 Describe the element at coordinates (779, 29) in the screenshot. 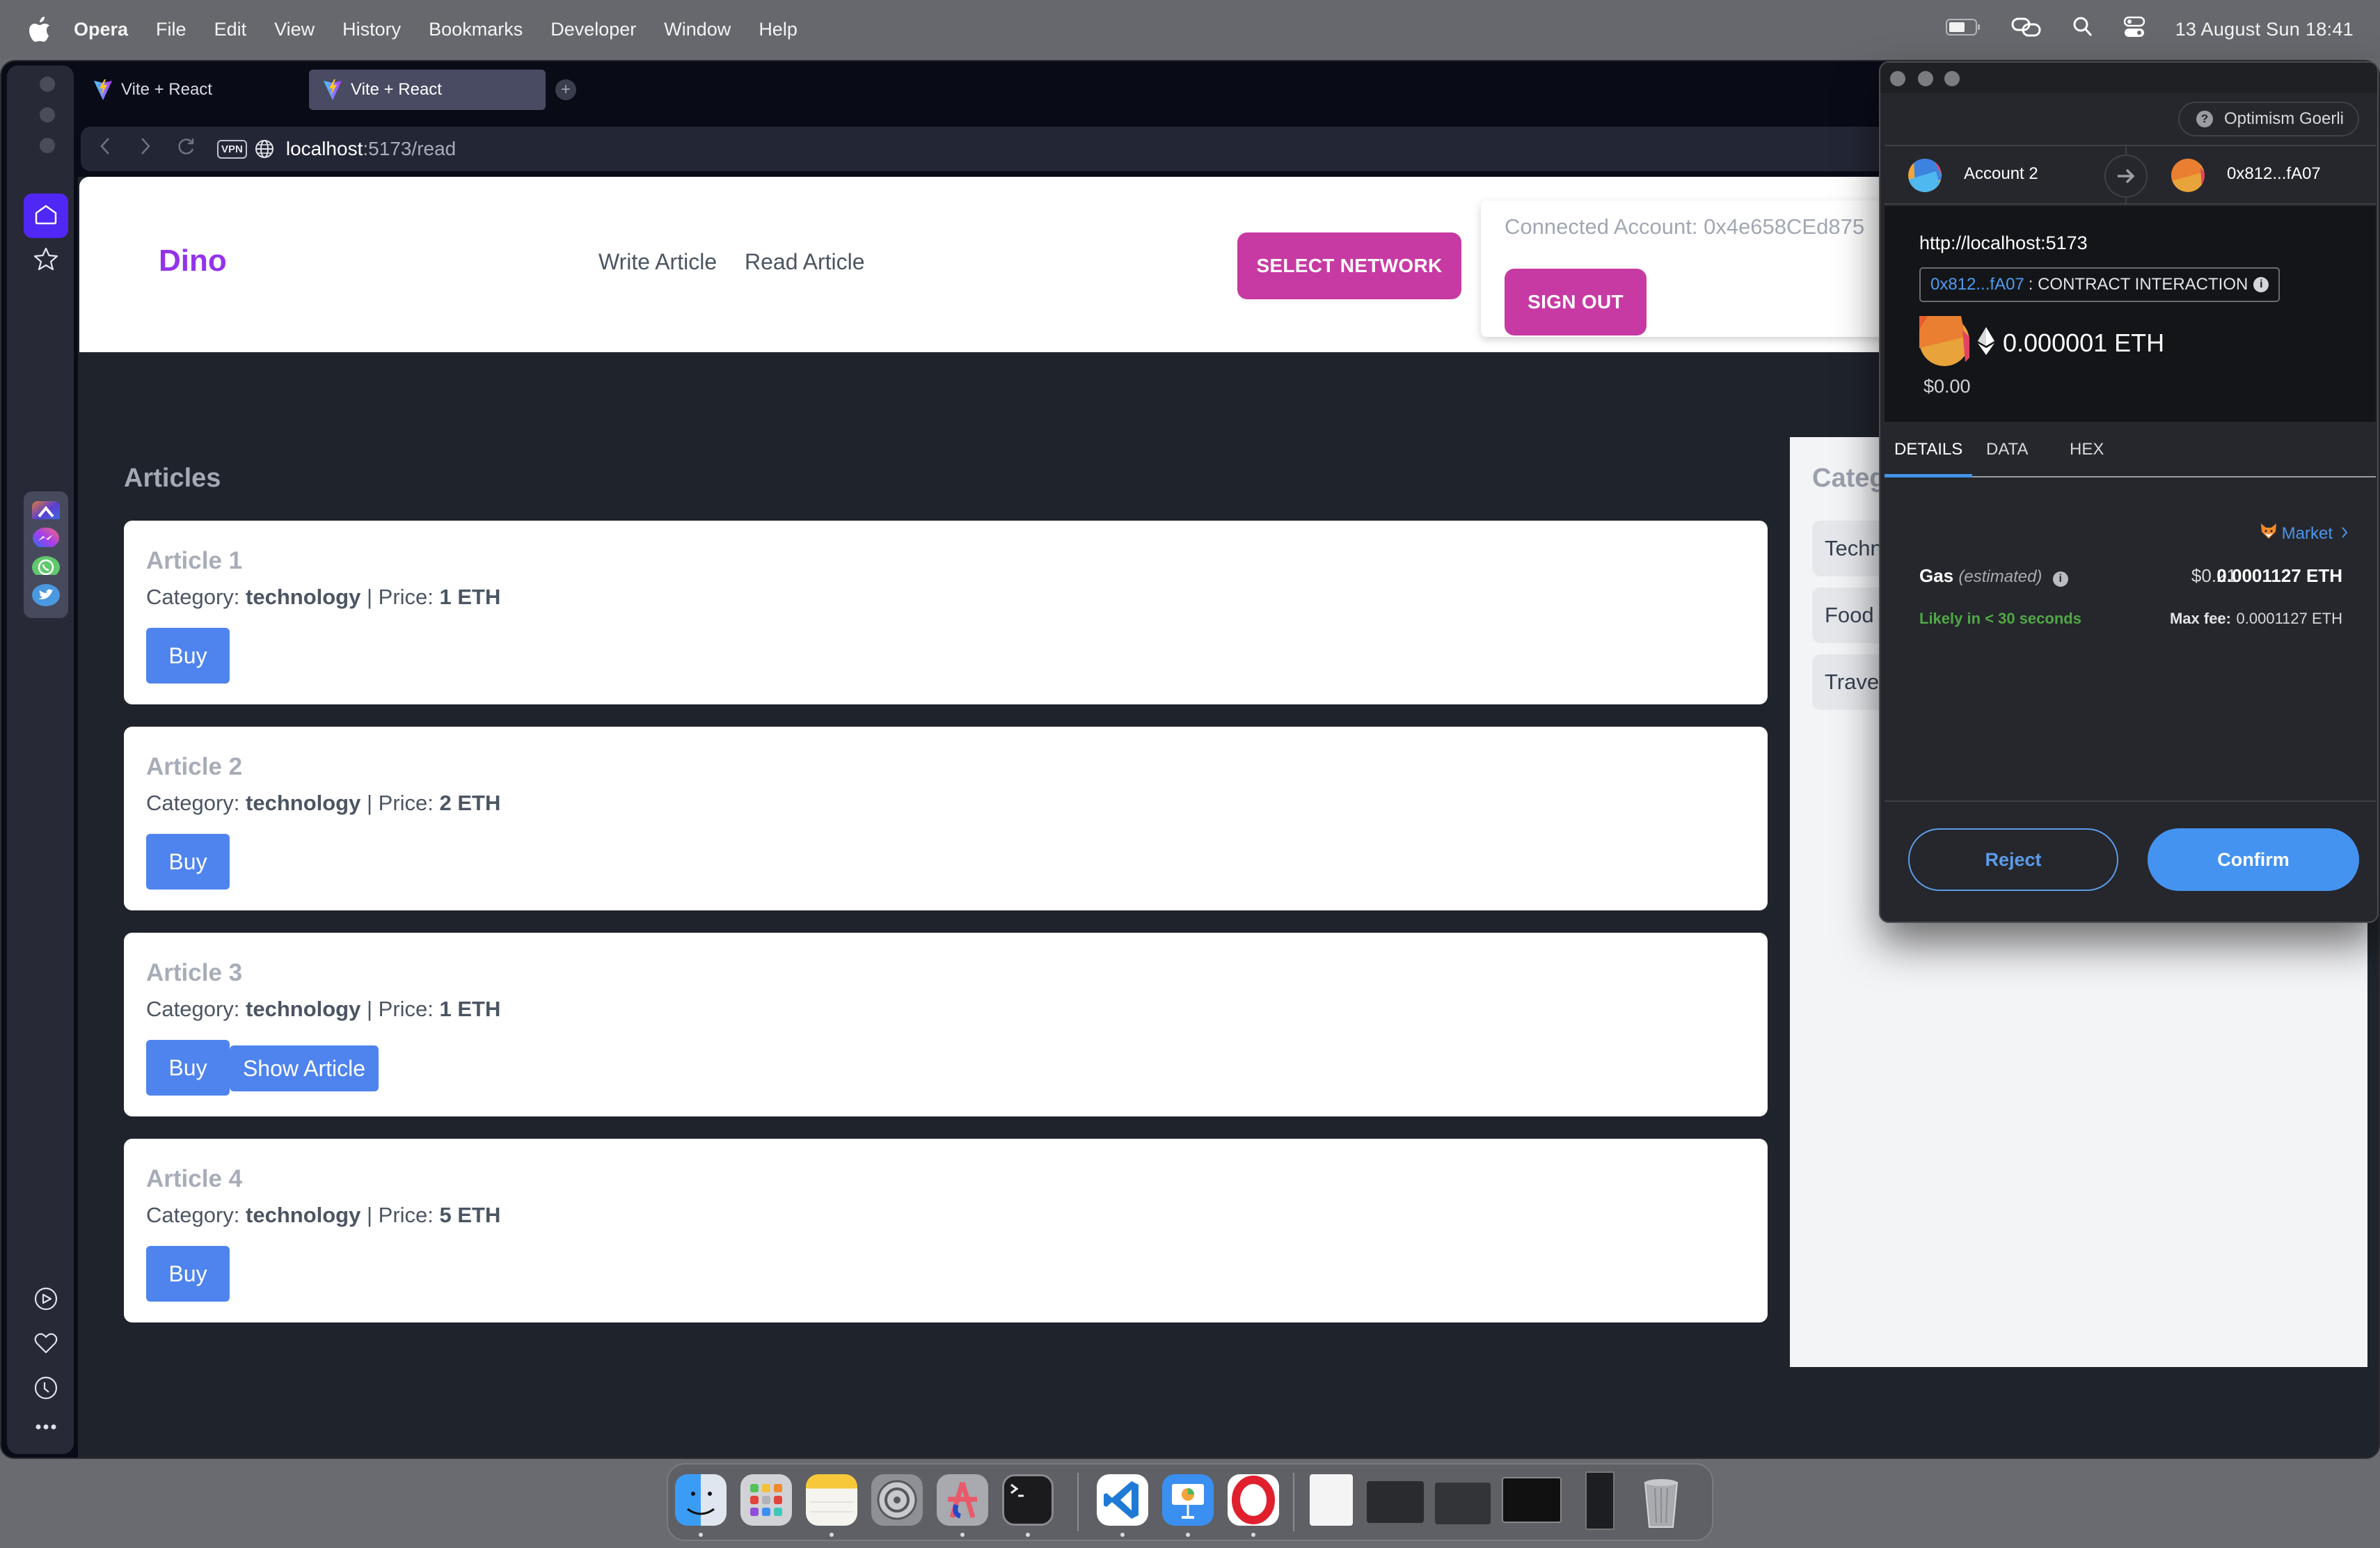

I see `menu-help: Help` at that location.